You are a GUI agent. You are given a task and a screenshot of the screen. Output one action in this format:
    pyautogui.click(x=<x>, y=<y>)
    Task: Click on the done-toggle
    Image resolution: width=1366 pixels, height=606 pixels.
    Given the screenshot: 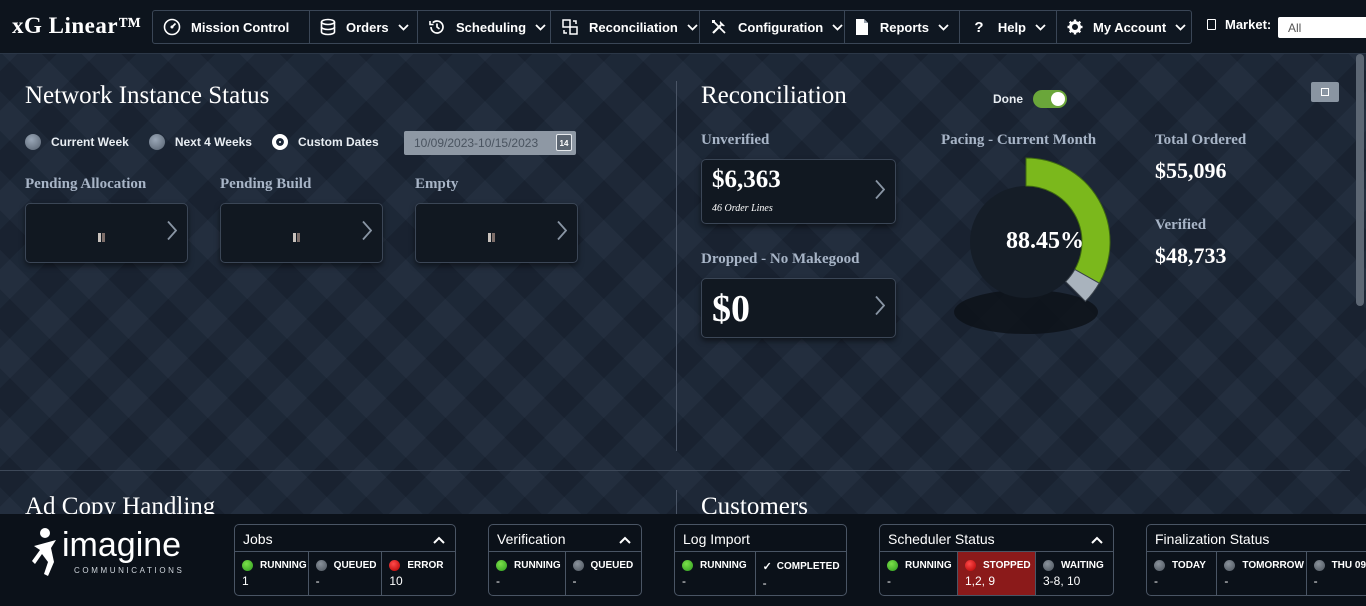 What is the action you would take?
    pyautogui.click(x=1050, y=99)
    